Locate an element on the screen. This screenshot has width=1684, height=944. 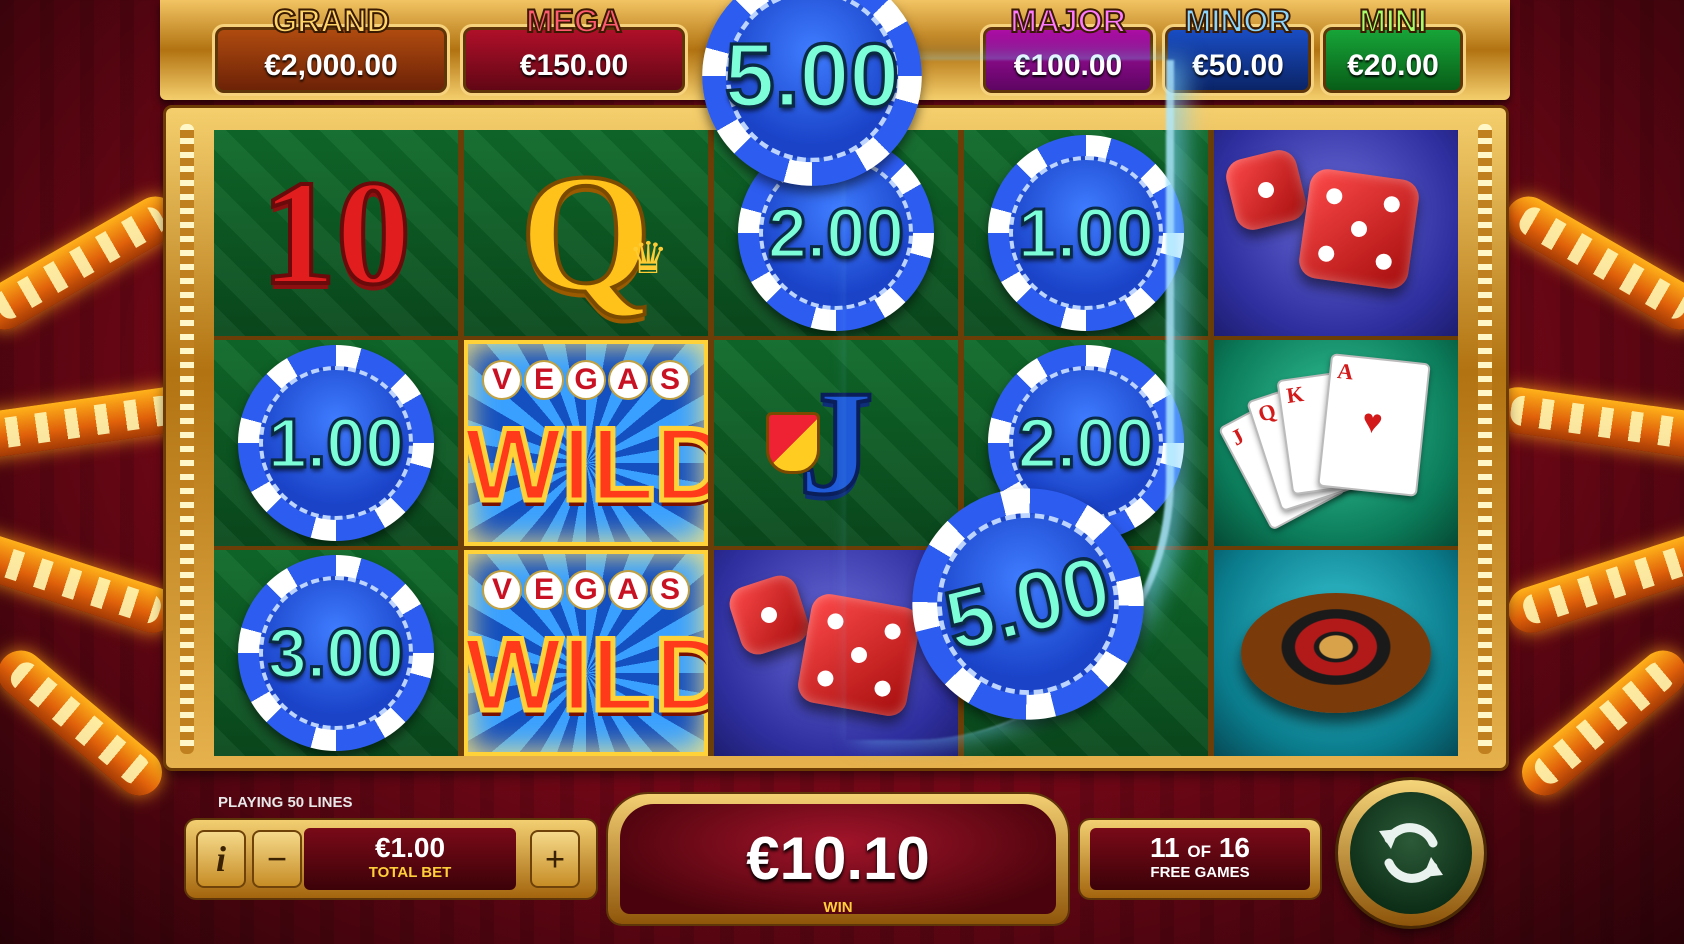
plus-icon: + is located at coordinates (555, 859).